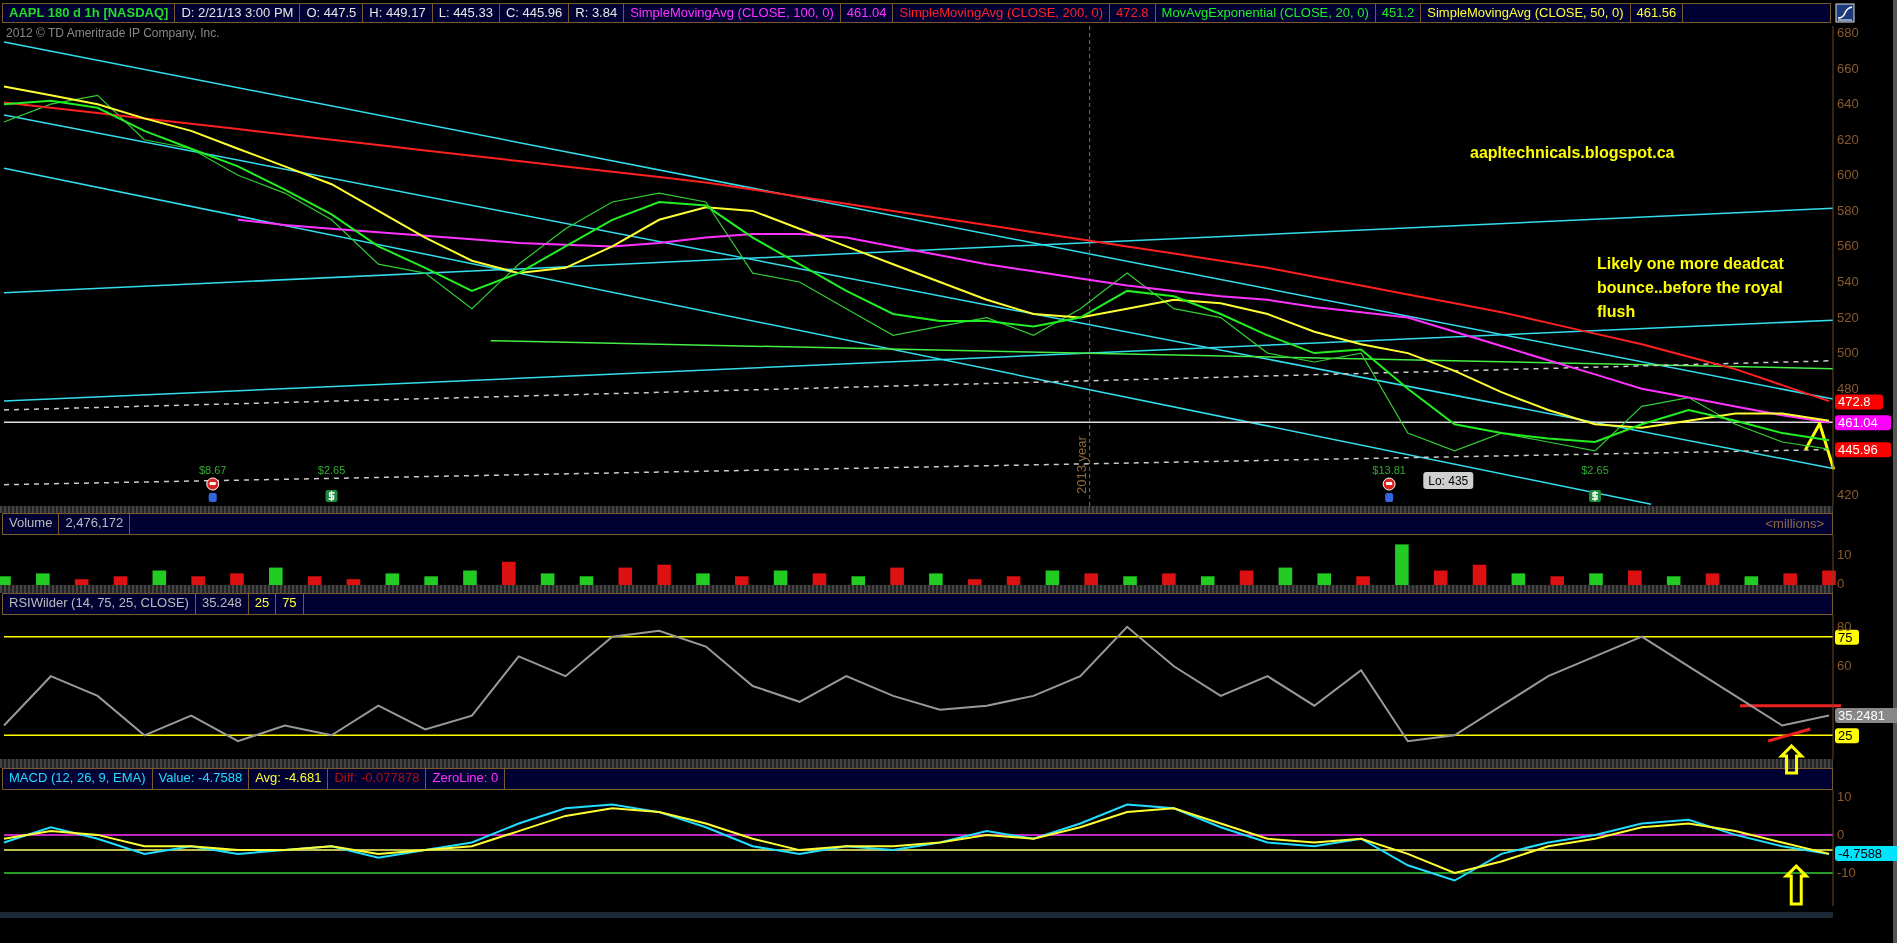 The height and width of the screenshot is (943, 1897). Describe the element at coordinates (1848, 281) in the screenshot. I see `axis-label: 540` at that location.